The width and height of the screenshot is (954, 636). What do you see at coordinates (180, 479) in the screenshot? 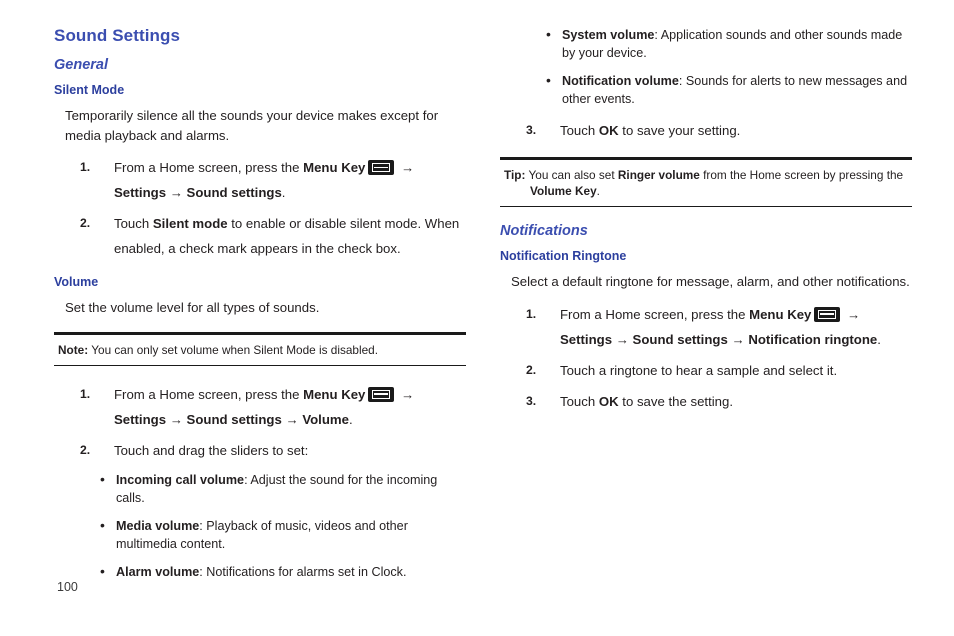
I see `bullet-term: Incoming call volume` at bounding box center [180, 479].